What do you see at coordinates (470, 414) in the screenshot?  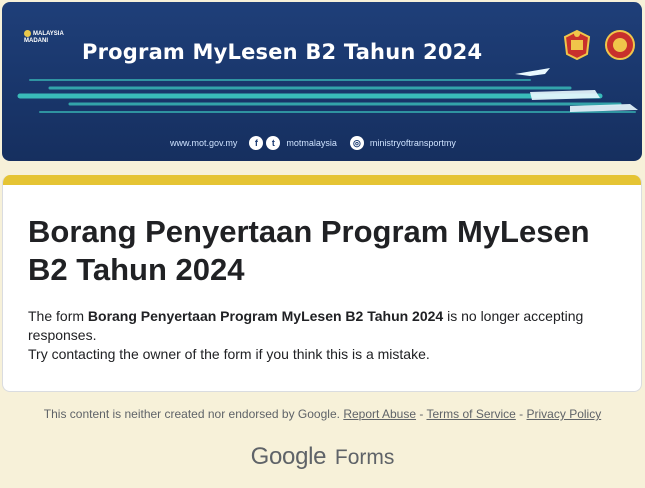 I see `terms-link: Terms of Service` at bounding box center [470, 414].